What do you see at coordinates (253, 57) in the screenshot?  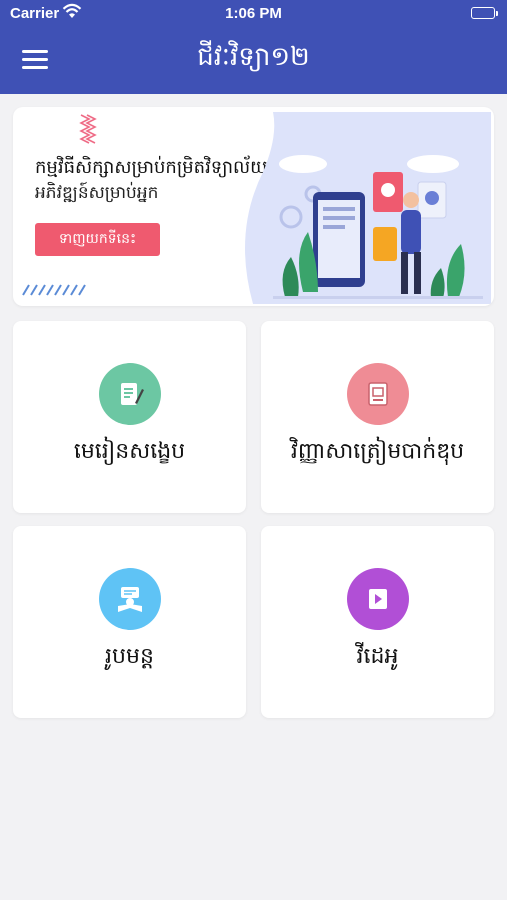 I see `page-title: ជីវៈវិទ្យា១២` at bounding box center [253, 57].